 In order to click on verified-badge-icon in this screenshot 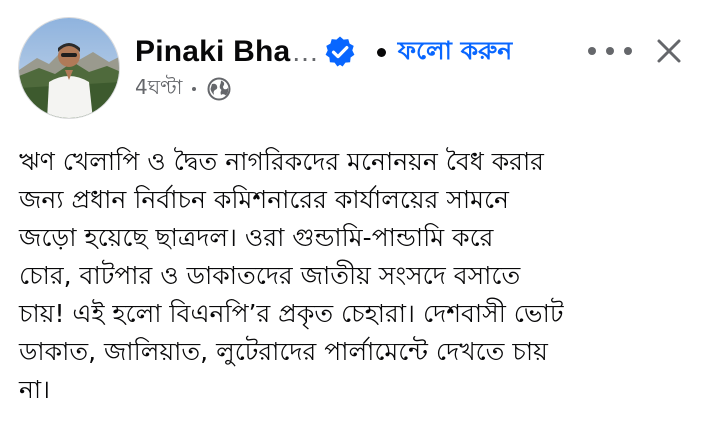, I will do `click(340, 51)`.